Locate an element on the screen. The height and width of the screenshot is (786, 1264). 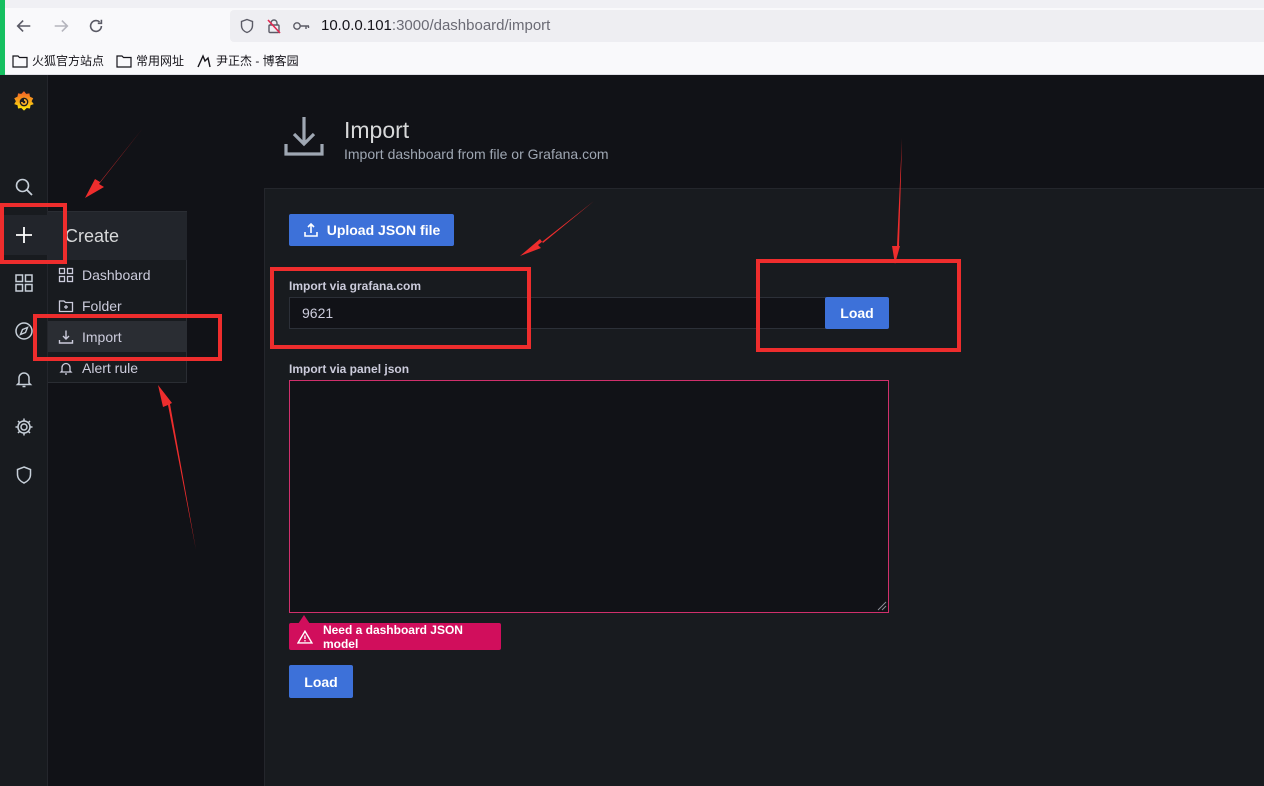
bookmark-blog: 尹正杰 - 博客园 is located at coordinates (247, 60).